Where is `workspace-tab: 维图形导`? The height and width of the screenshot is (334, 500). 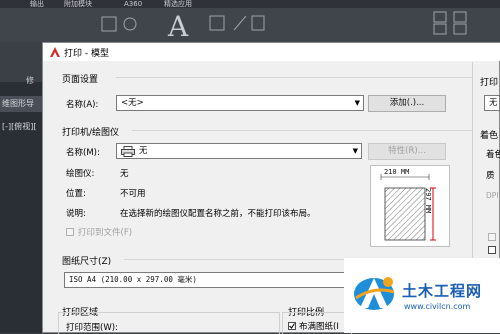
workspace-tab: 维图形导 is located at coordinates (24, 104).